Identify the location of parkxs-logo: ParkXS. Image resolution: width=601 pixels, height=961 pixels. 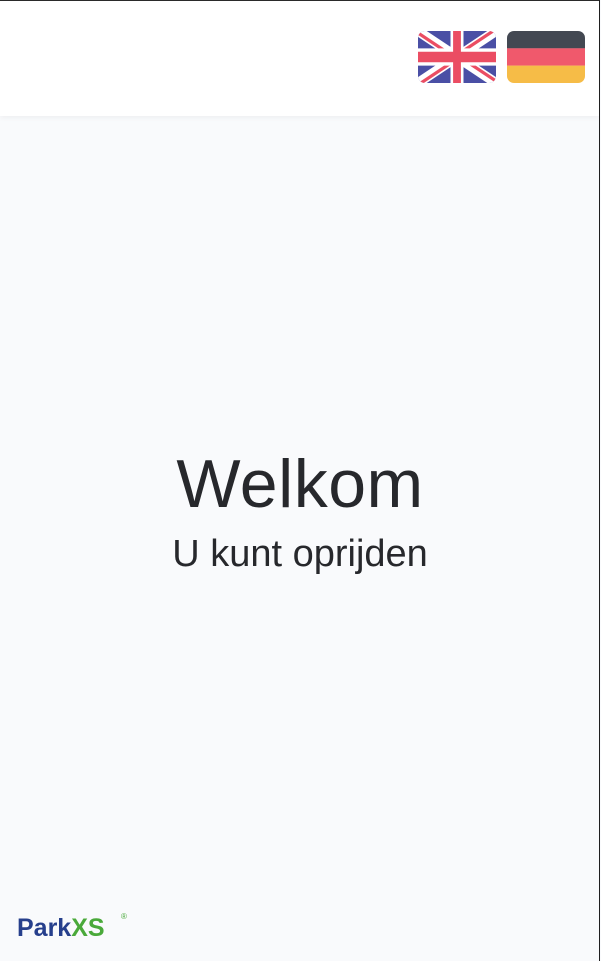
(61, 928).